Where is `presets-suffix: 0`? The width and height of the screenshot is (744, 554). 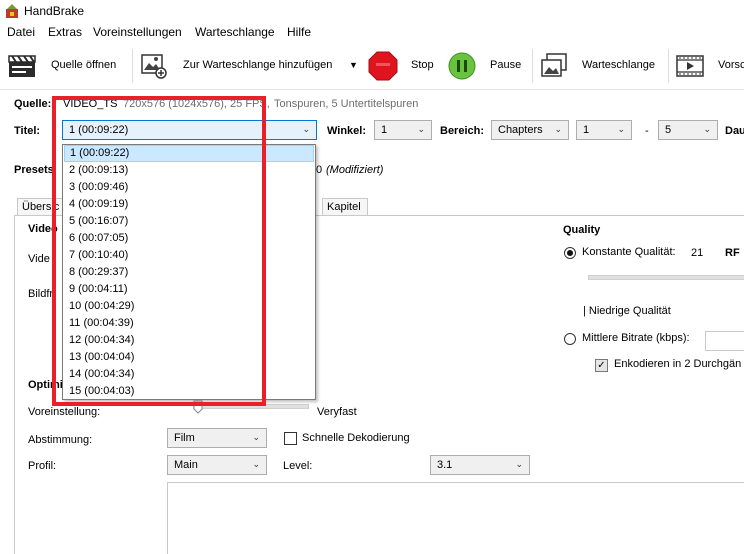 presets-suffix: 0 is located at coordinates (319, 170).